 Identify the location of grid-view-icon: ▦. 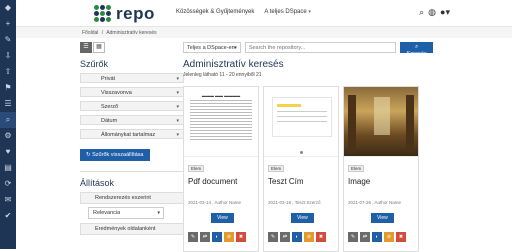
(99, 47).